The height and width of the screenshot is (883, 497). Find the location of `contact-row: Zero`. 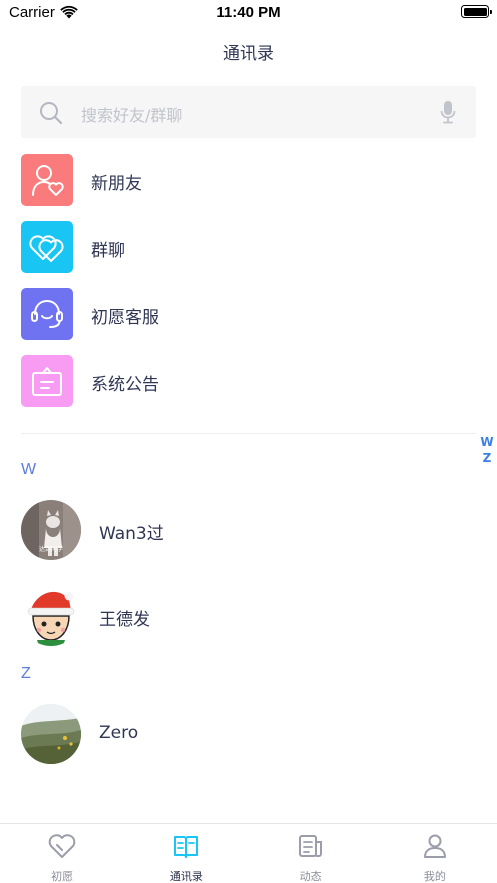

contact-row: Zero is located at coordinates (248, 736).